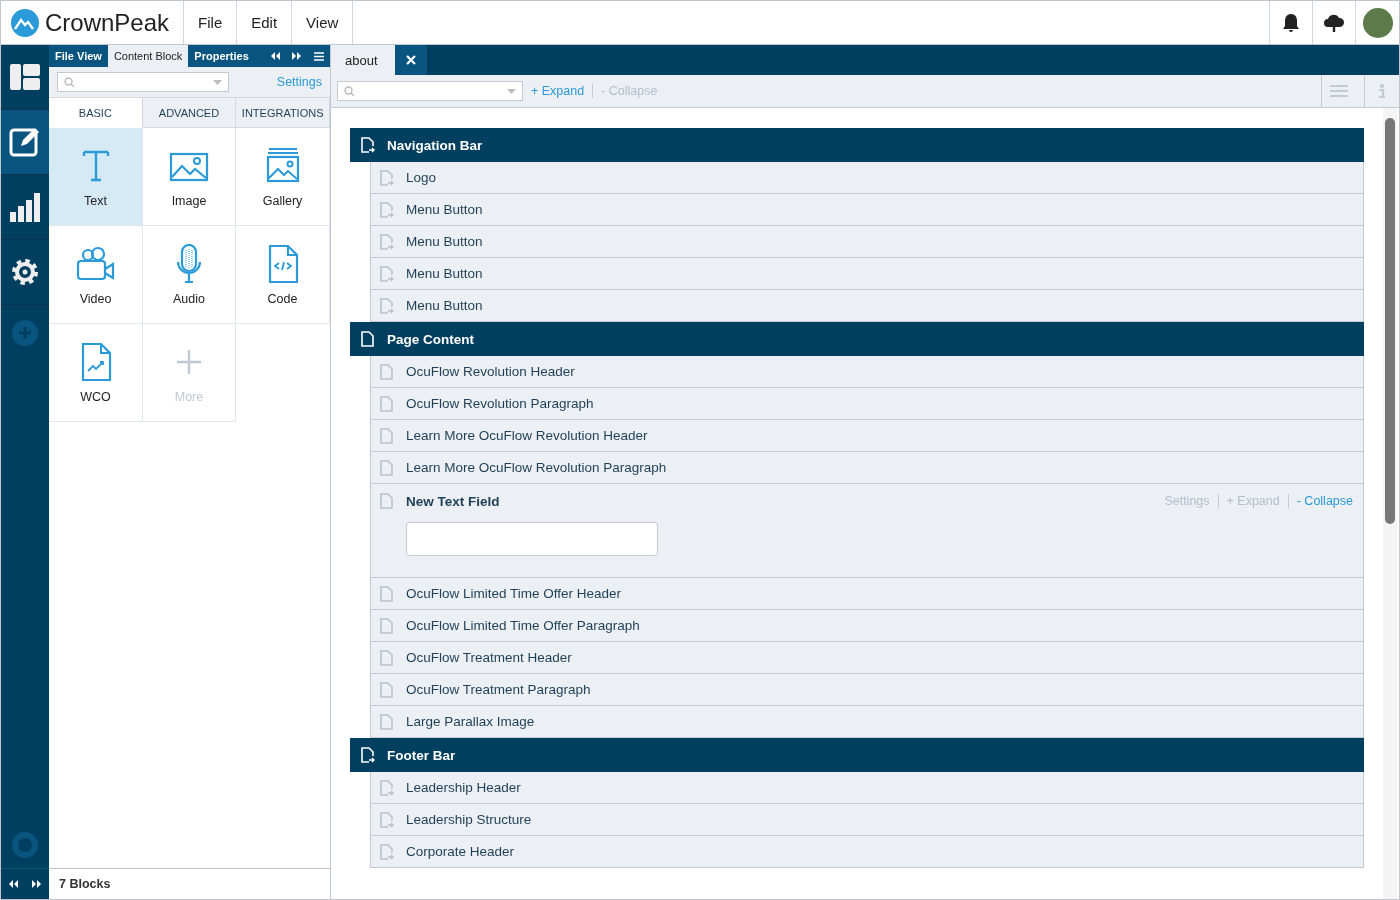  What do you see at coordinates (189, 883) in the screenshot?
I see `block-count: 7 Blocks` at bounding box center [189, 883].